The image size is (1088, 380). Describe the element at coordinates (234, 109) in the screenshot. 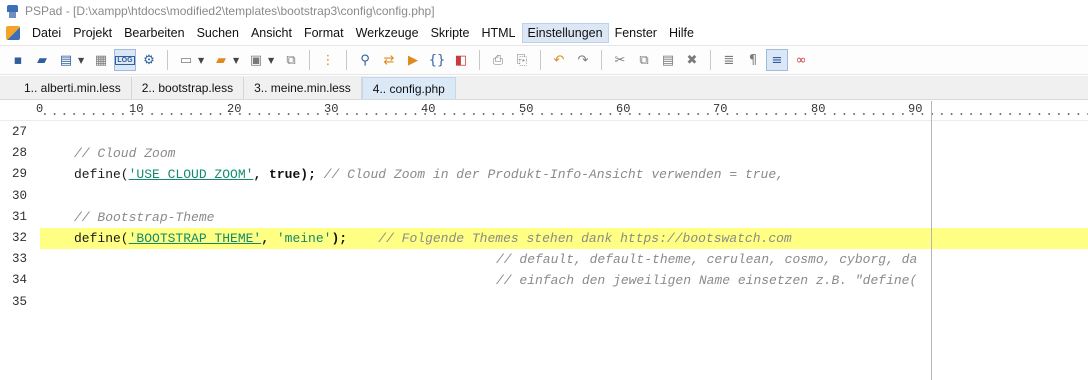

I see `ruler-label: 20` at that location.